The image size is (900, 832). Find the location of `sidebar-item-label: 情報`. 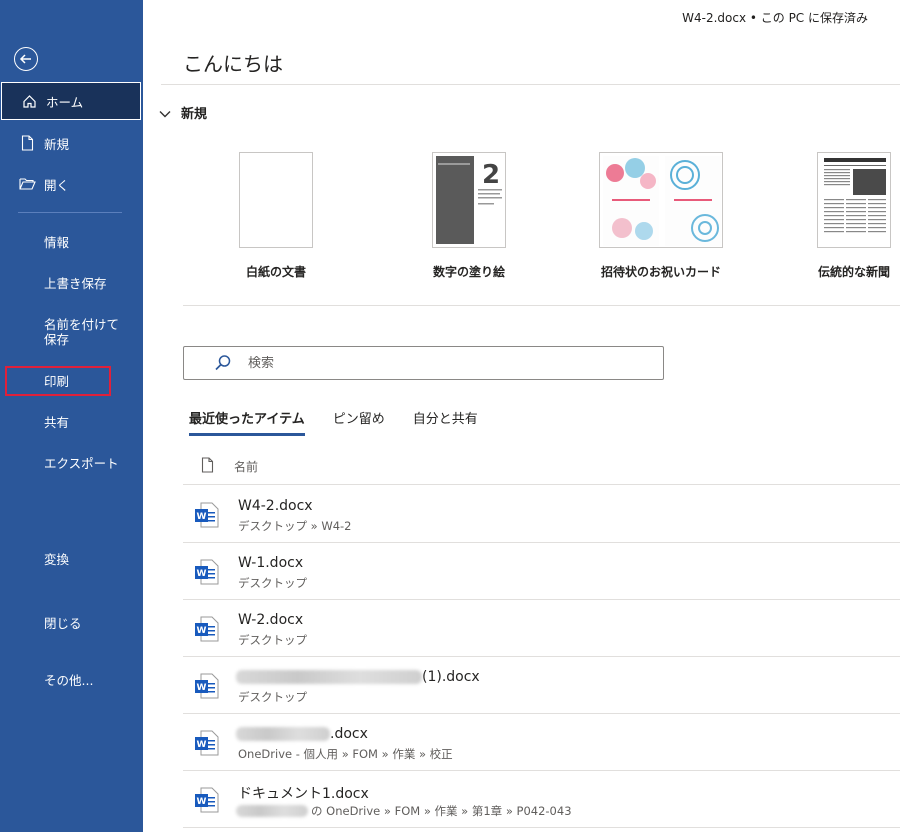

sidebar-item-label: 情報 is located at coordinates (57, 242).